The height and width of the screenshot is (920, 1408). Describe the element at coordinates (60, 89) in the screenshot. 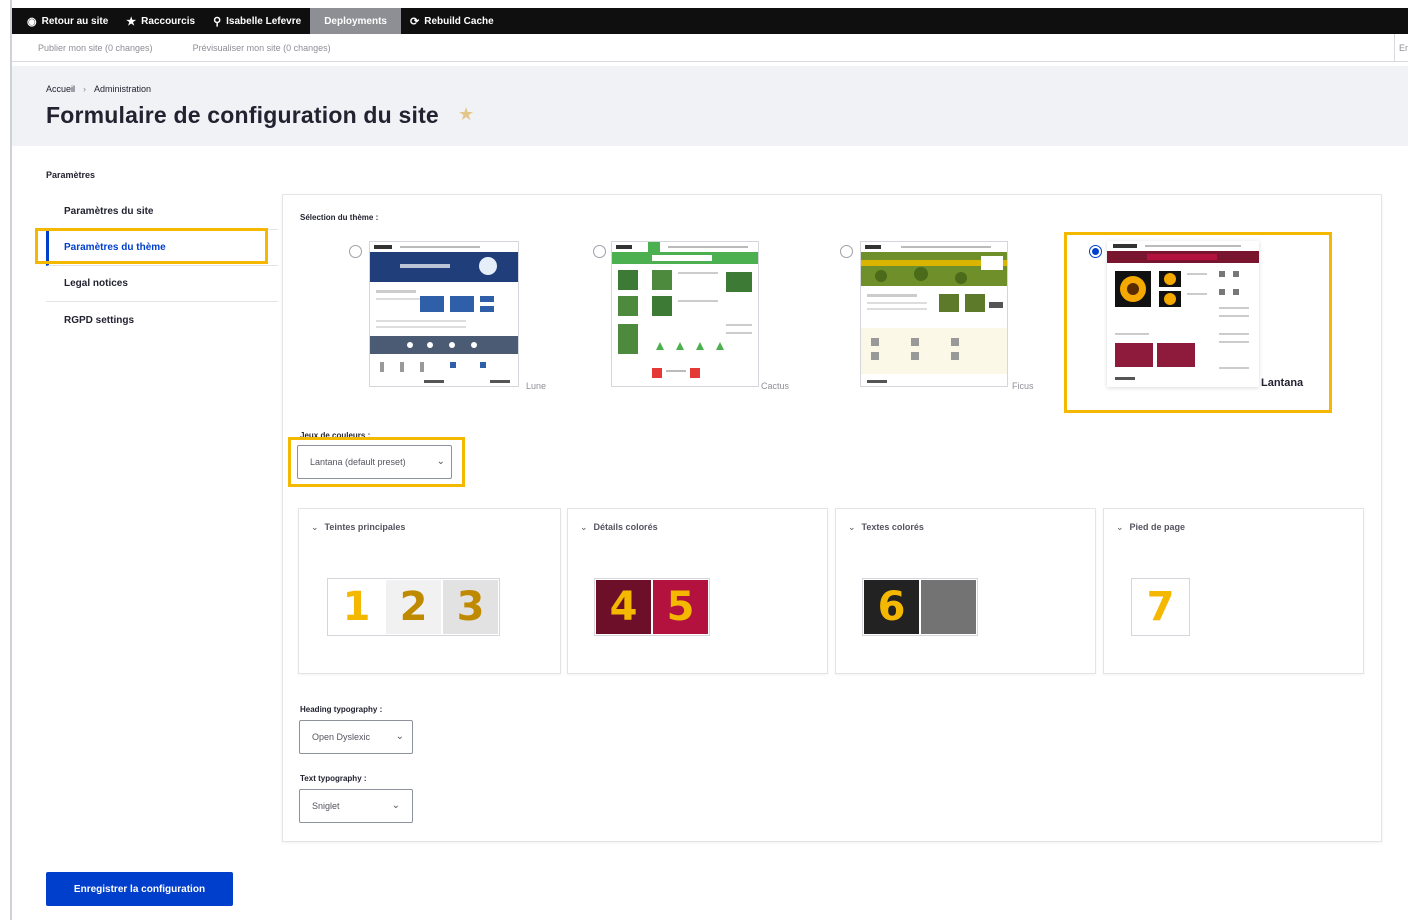

I see `breadcrumb-home: Accueil` at that location.